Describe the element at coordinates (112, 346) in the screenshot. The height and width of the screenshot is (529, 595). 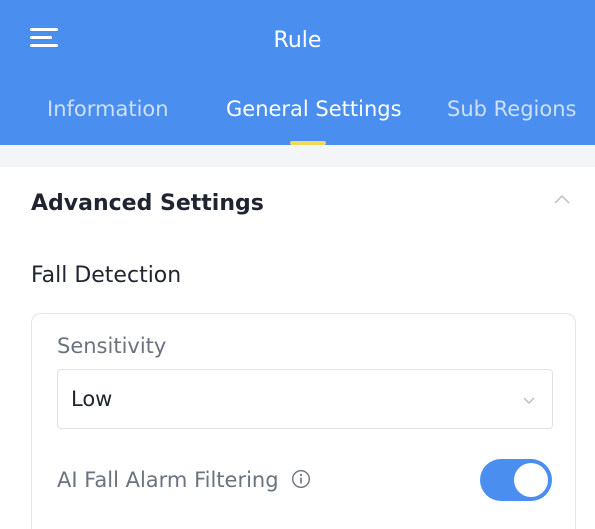
I see `sensitivity-label: Sensitivity` at that location.